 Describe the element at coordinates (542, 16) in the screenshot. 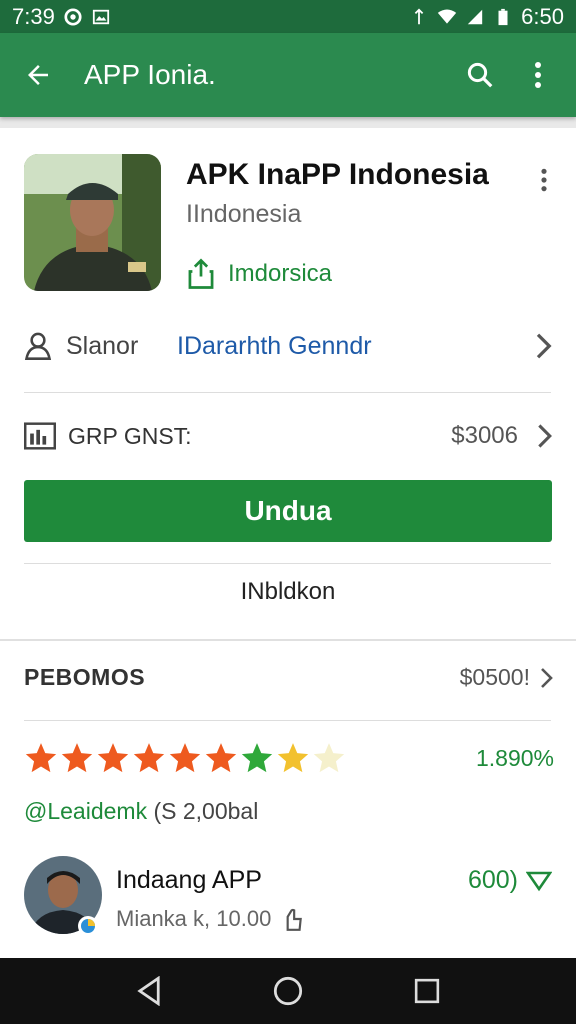

I see `status-time-right: 6:50` at that location.